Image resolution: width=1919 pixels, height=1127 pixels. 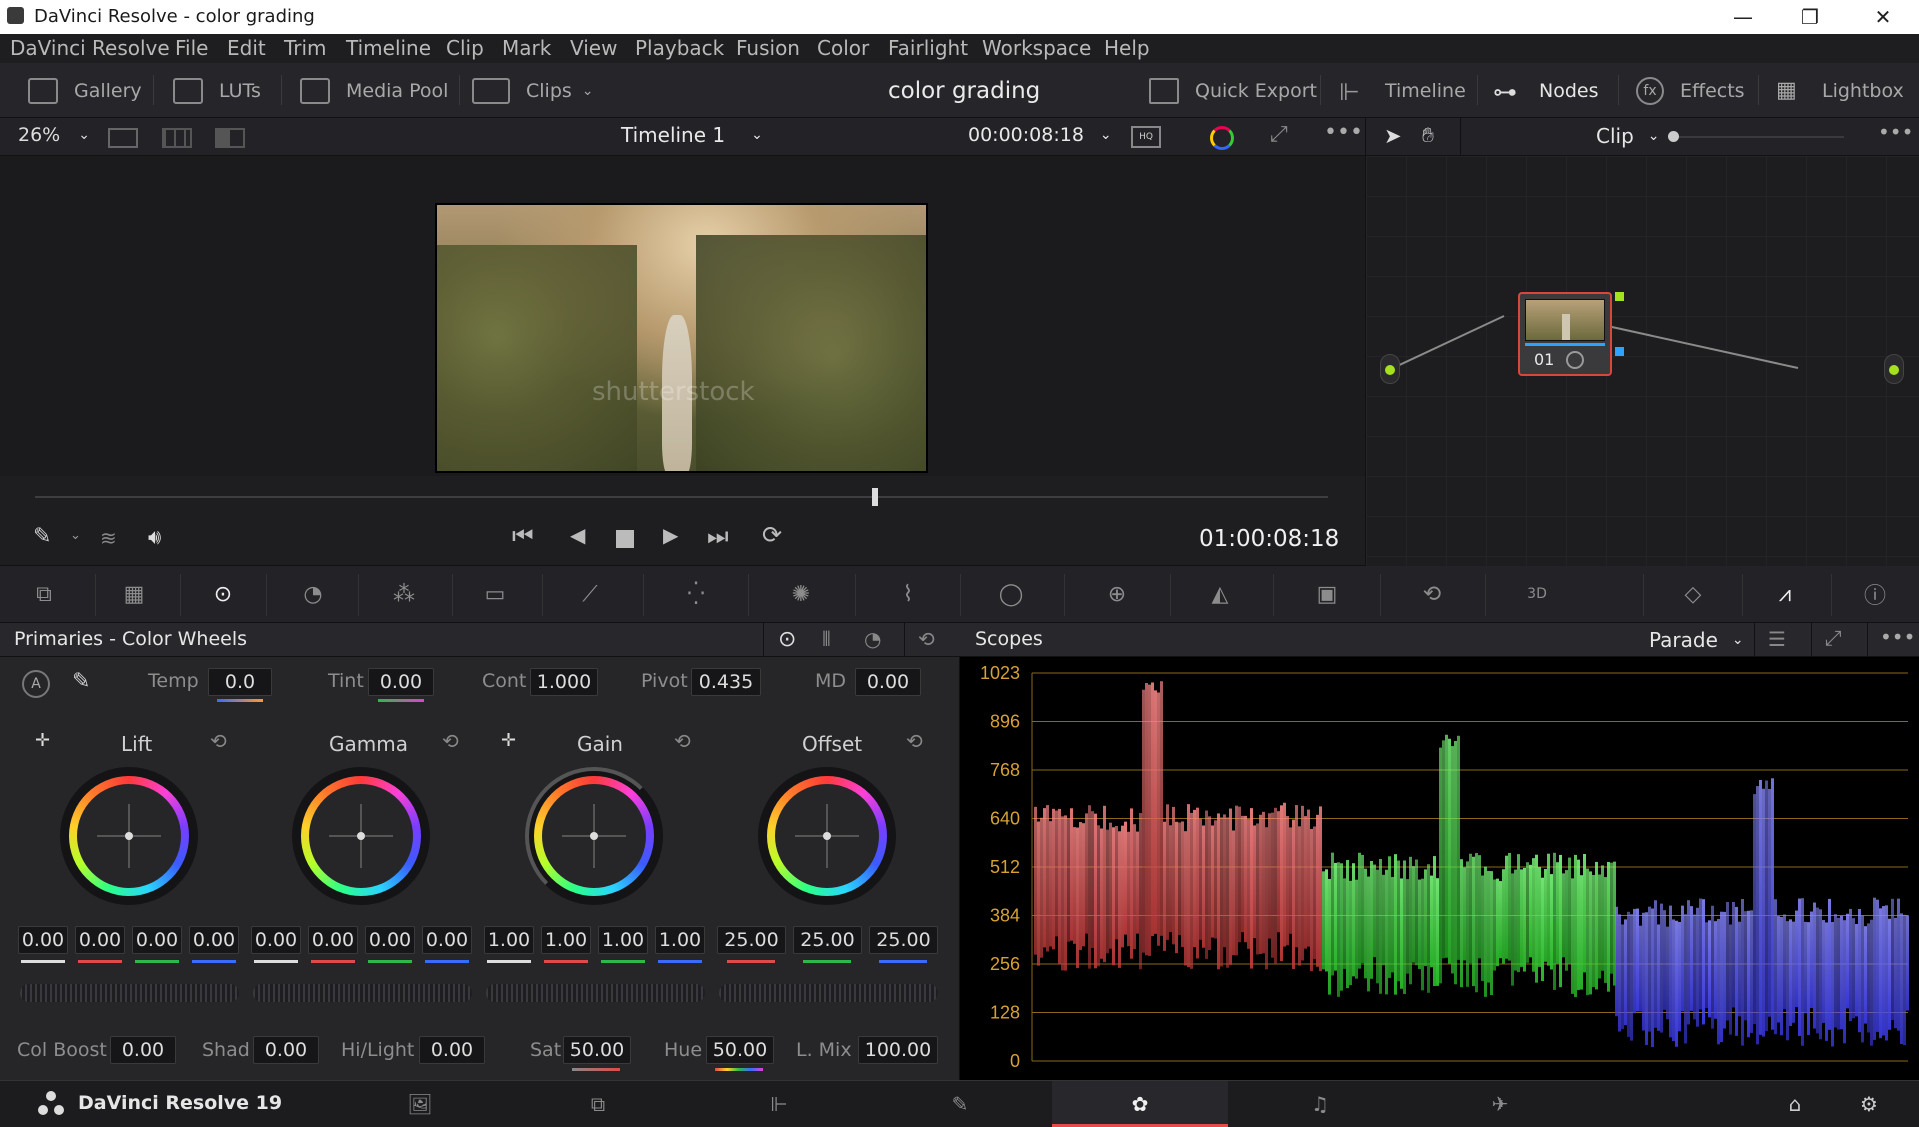 I want to click on reset-all-icon: ⟲, so click(x=926, y=639).